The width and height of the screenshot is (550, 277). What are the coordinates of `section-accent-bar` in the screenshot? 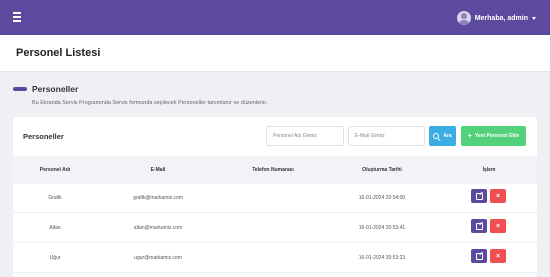 It's located at (20, 89).